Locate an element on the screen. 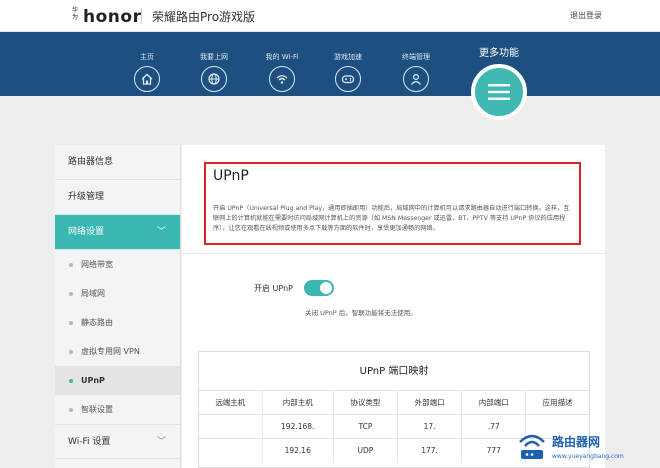  product-title: 荣耀路由Pro游戏版 is located at coordinates (204, 17).